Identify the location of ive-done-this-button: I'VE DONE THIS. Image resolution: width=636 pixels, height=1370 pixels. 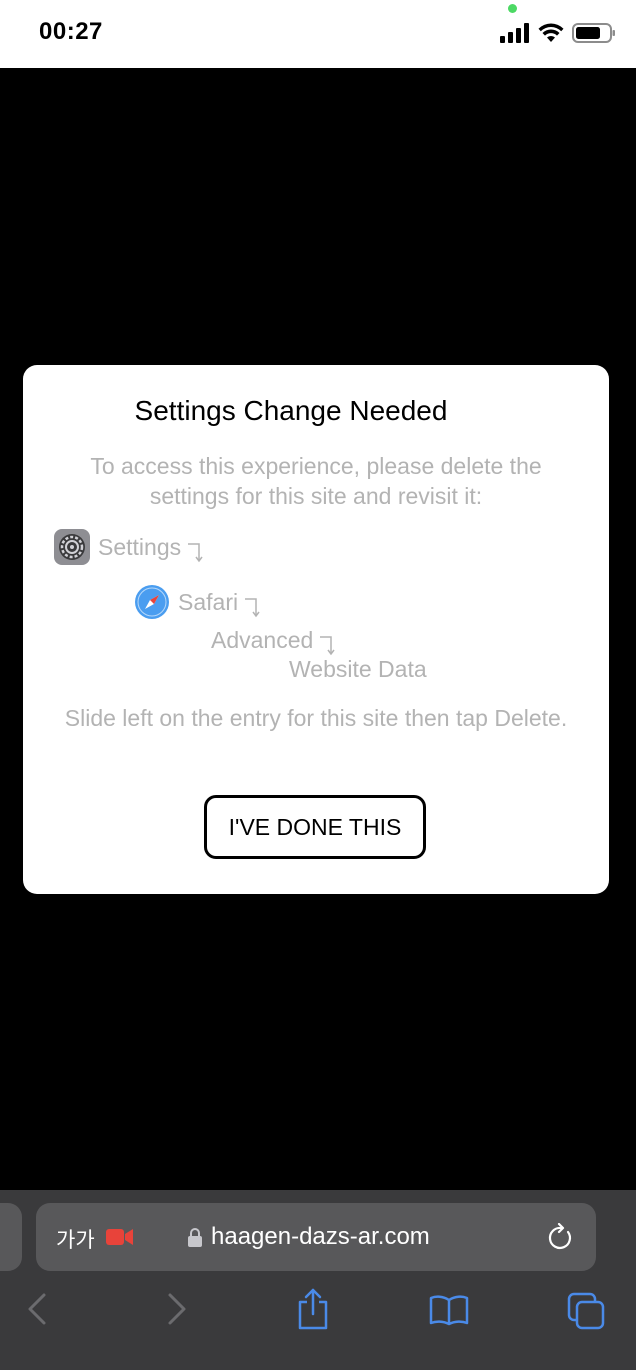
(315, 827).